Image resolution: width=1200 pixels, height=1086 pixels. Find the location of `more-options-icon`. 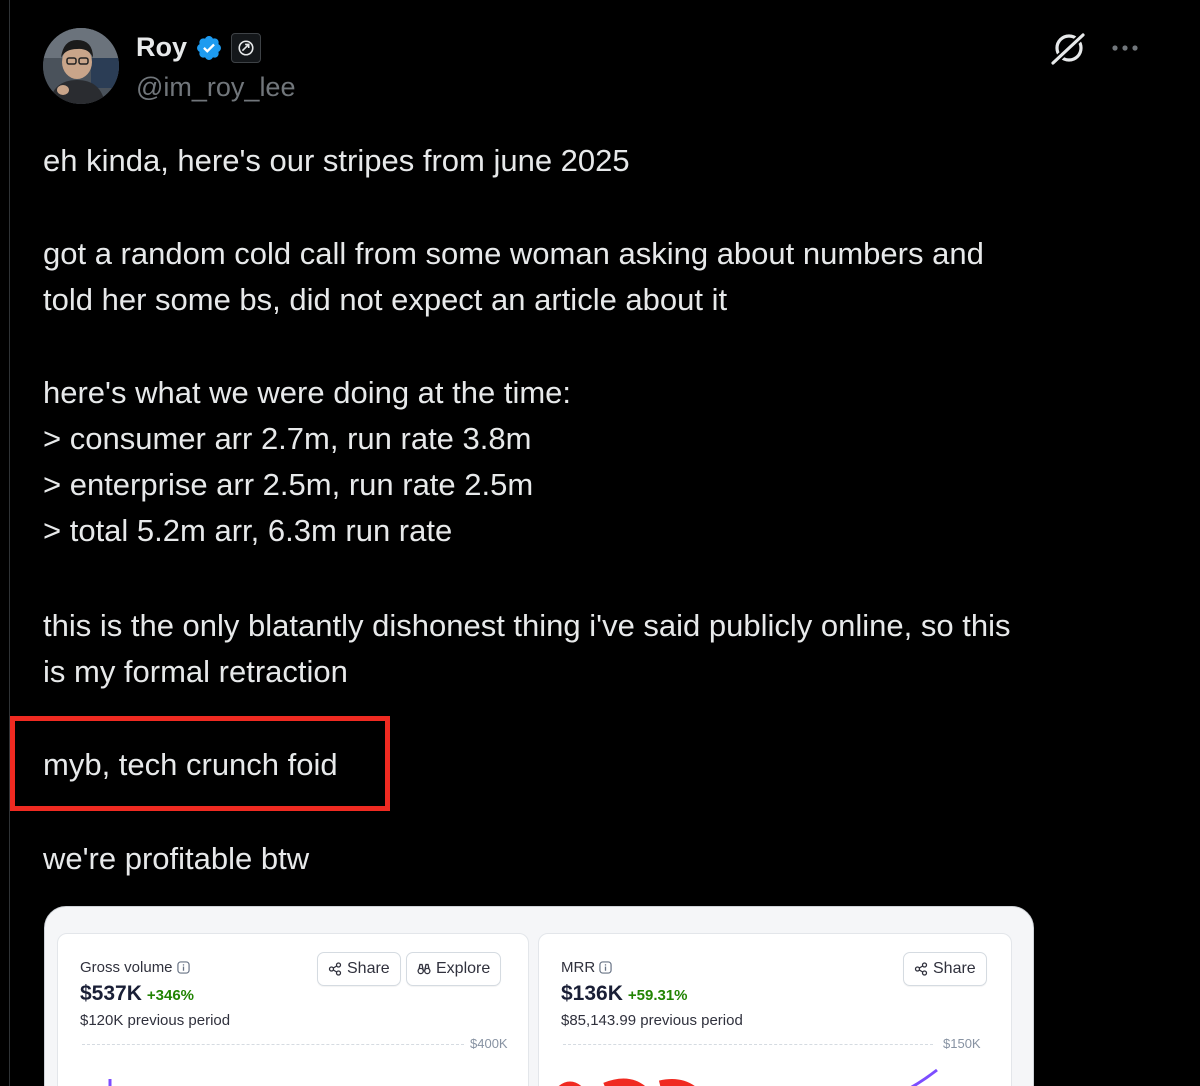

more-options-icon is located at coordinates (1125, 48).